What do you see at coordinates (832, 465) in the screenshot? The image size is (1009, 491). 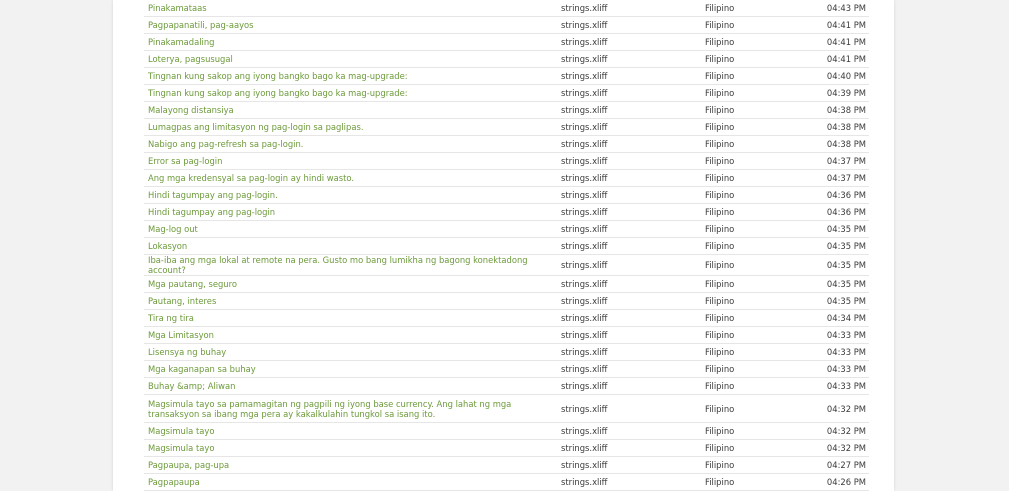 I see `timestamp-cell: 04:27 PM` at bounding box center [832, 465].